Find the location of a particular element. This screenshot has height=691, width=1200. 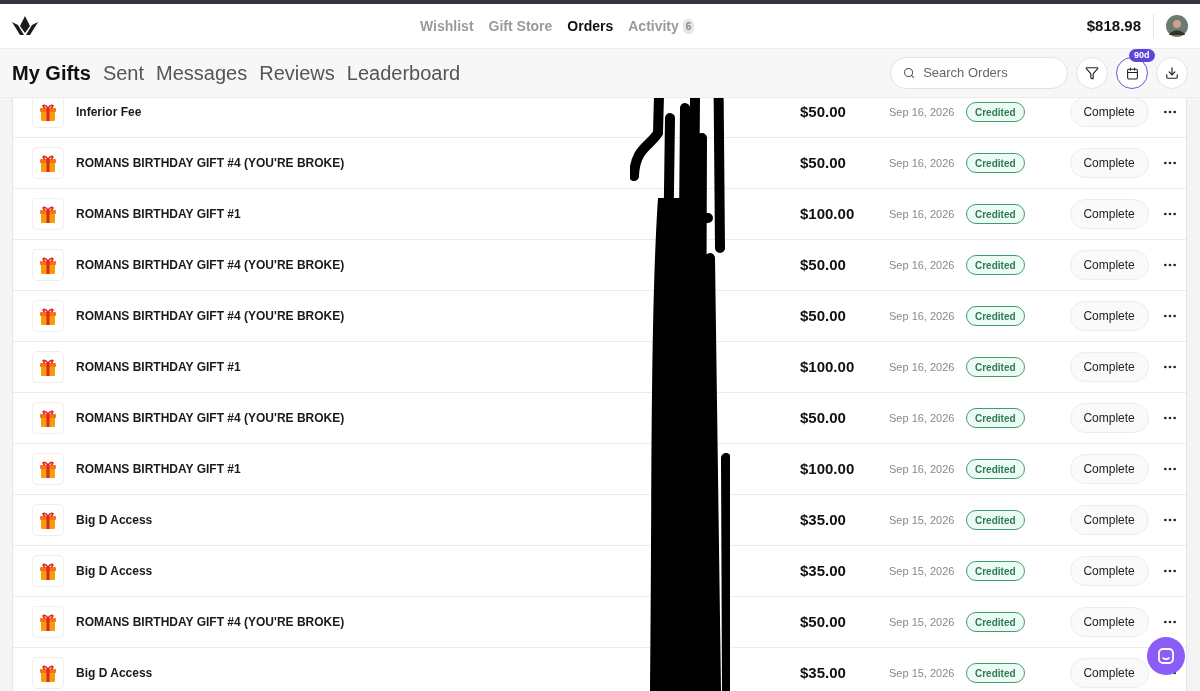

gift-title: Inferior Fee is located at coordinates (109, 112).